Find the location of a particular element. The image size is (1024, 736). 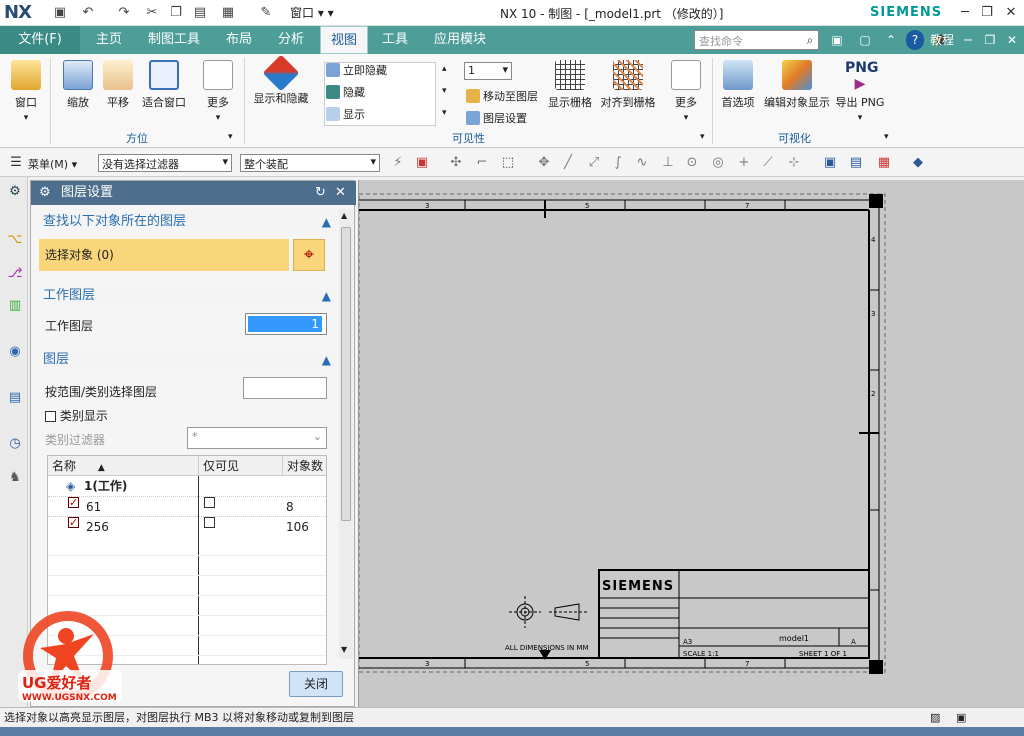

part-navigator-icon: ⌥ is located at coordinates (15, 240).